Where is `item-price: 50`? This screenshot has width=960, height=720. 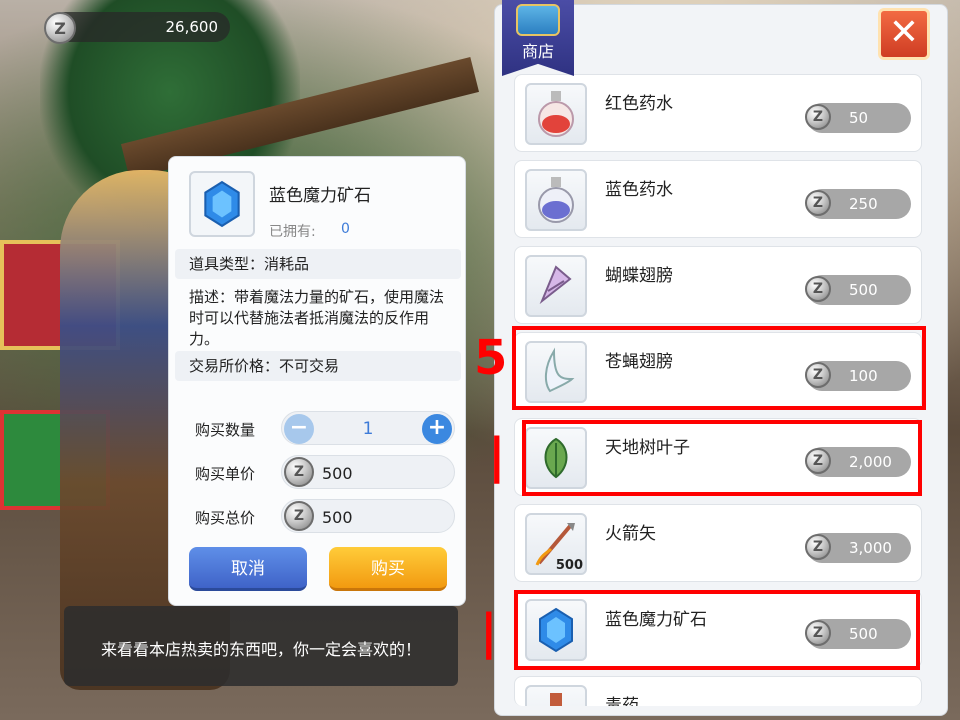
item-price: 50 is located at coordinates (859, 118).